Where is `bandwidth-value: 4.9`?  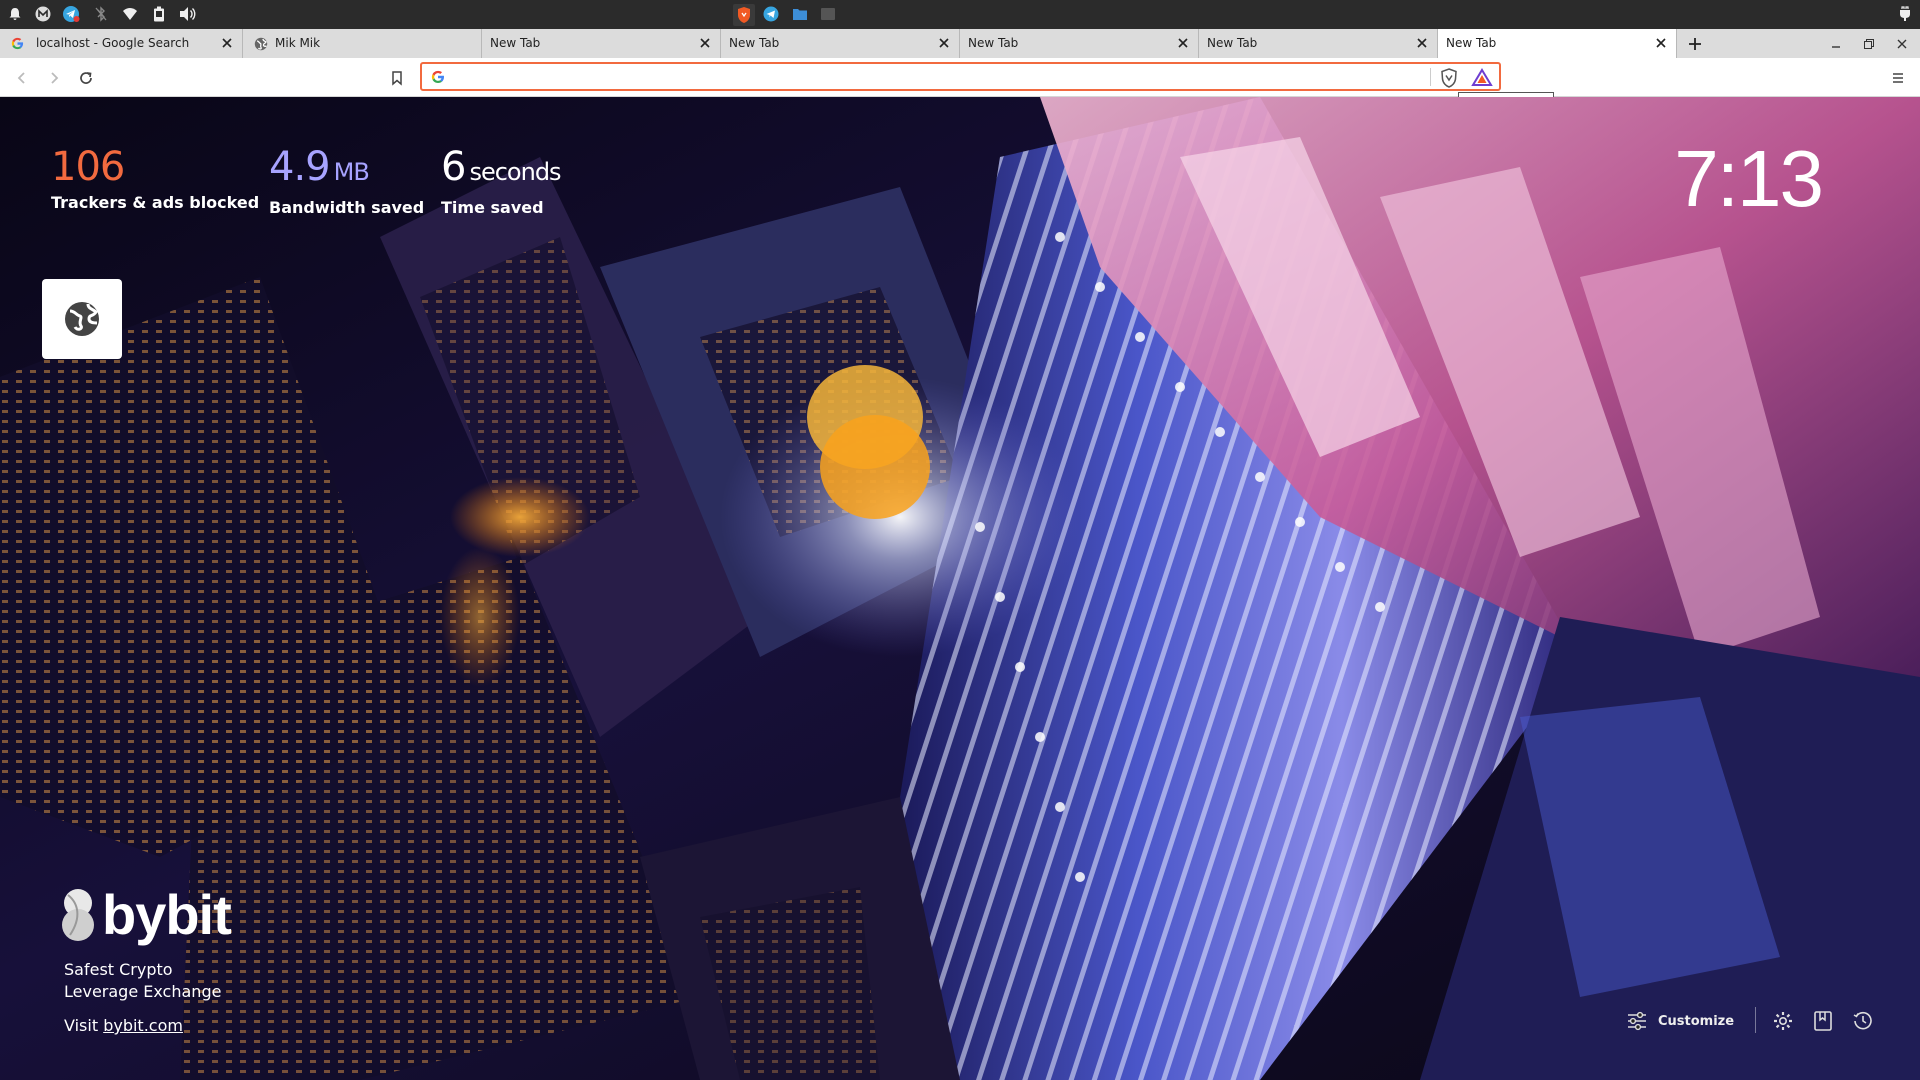
bandwidth-value: 4.9 is located at coordinates (300, 167).